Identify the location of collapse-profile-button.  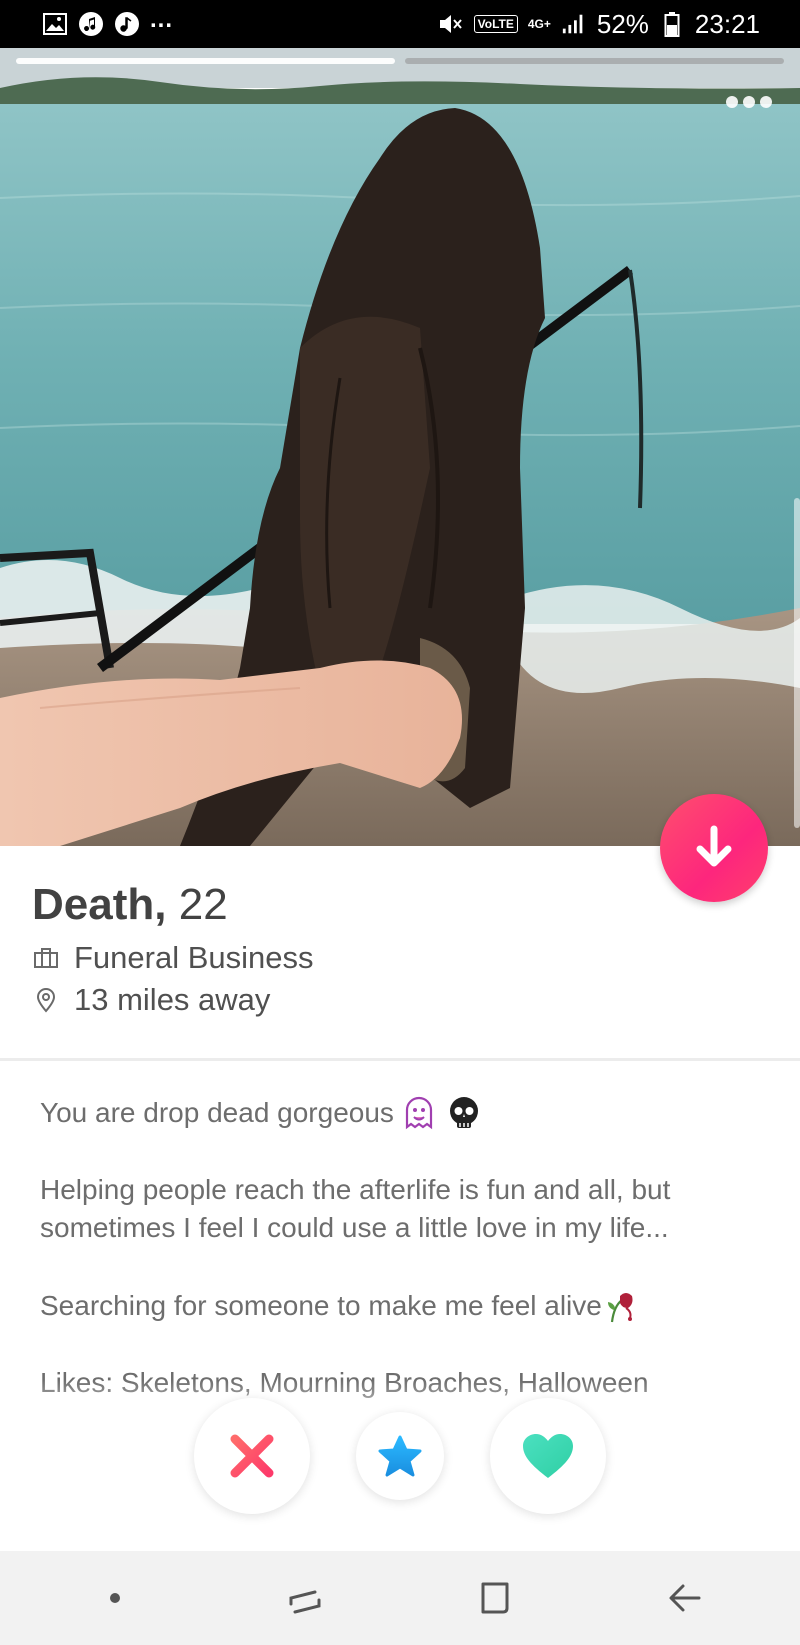
(714, 848).